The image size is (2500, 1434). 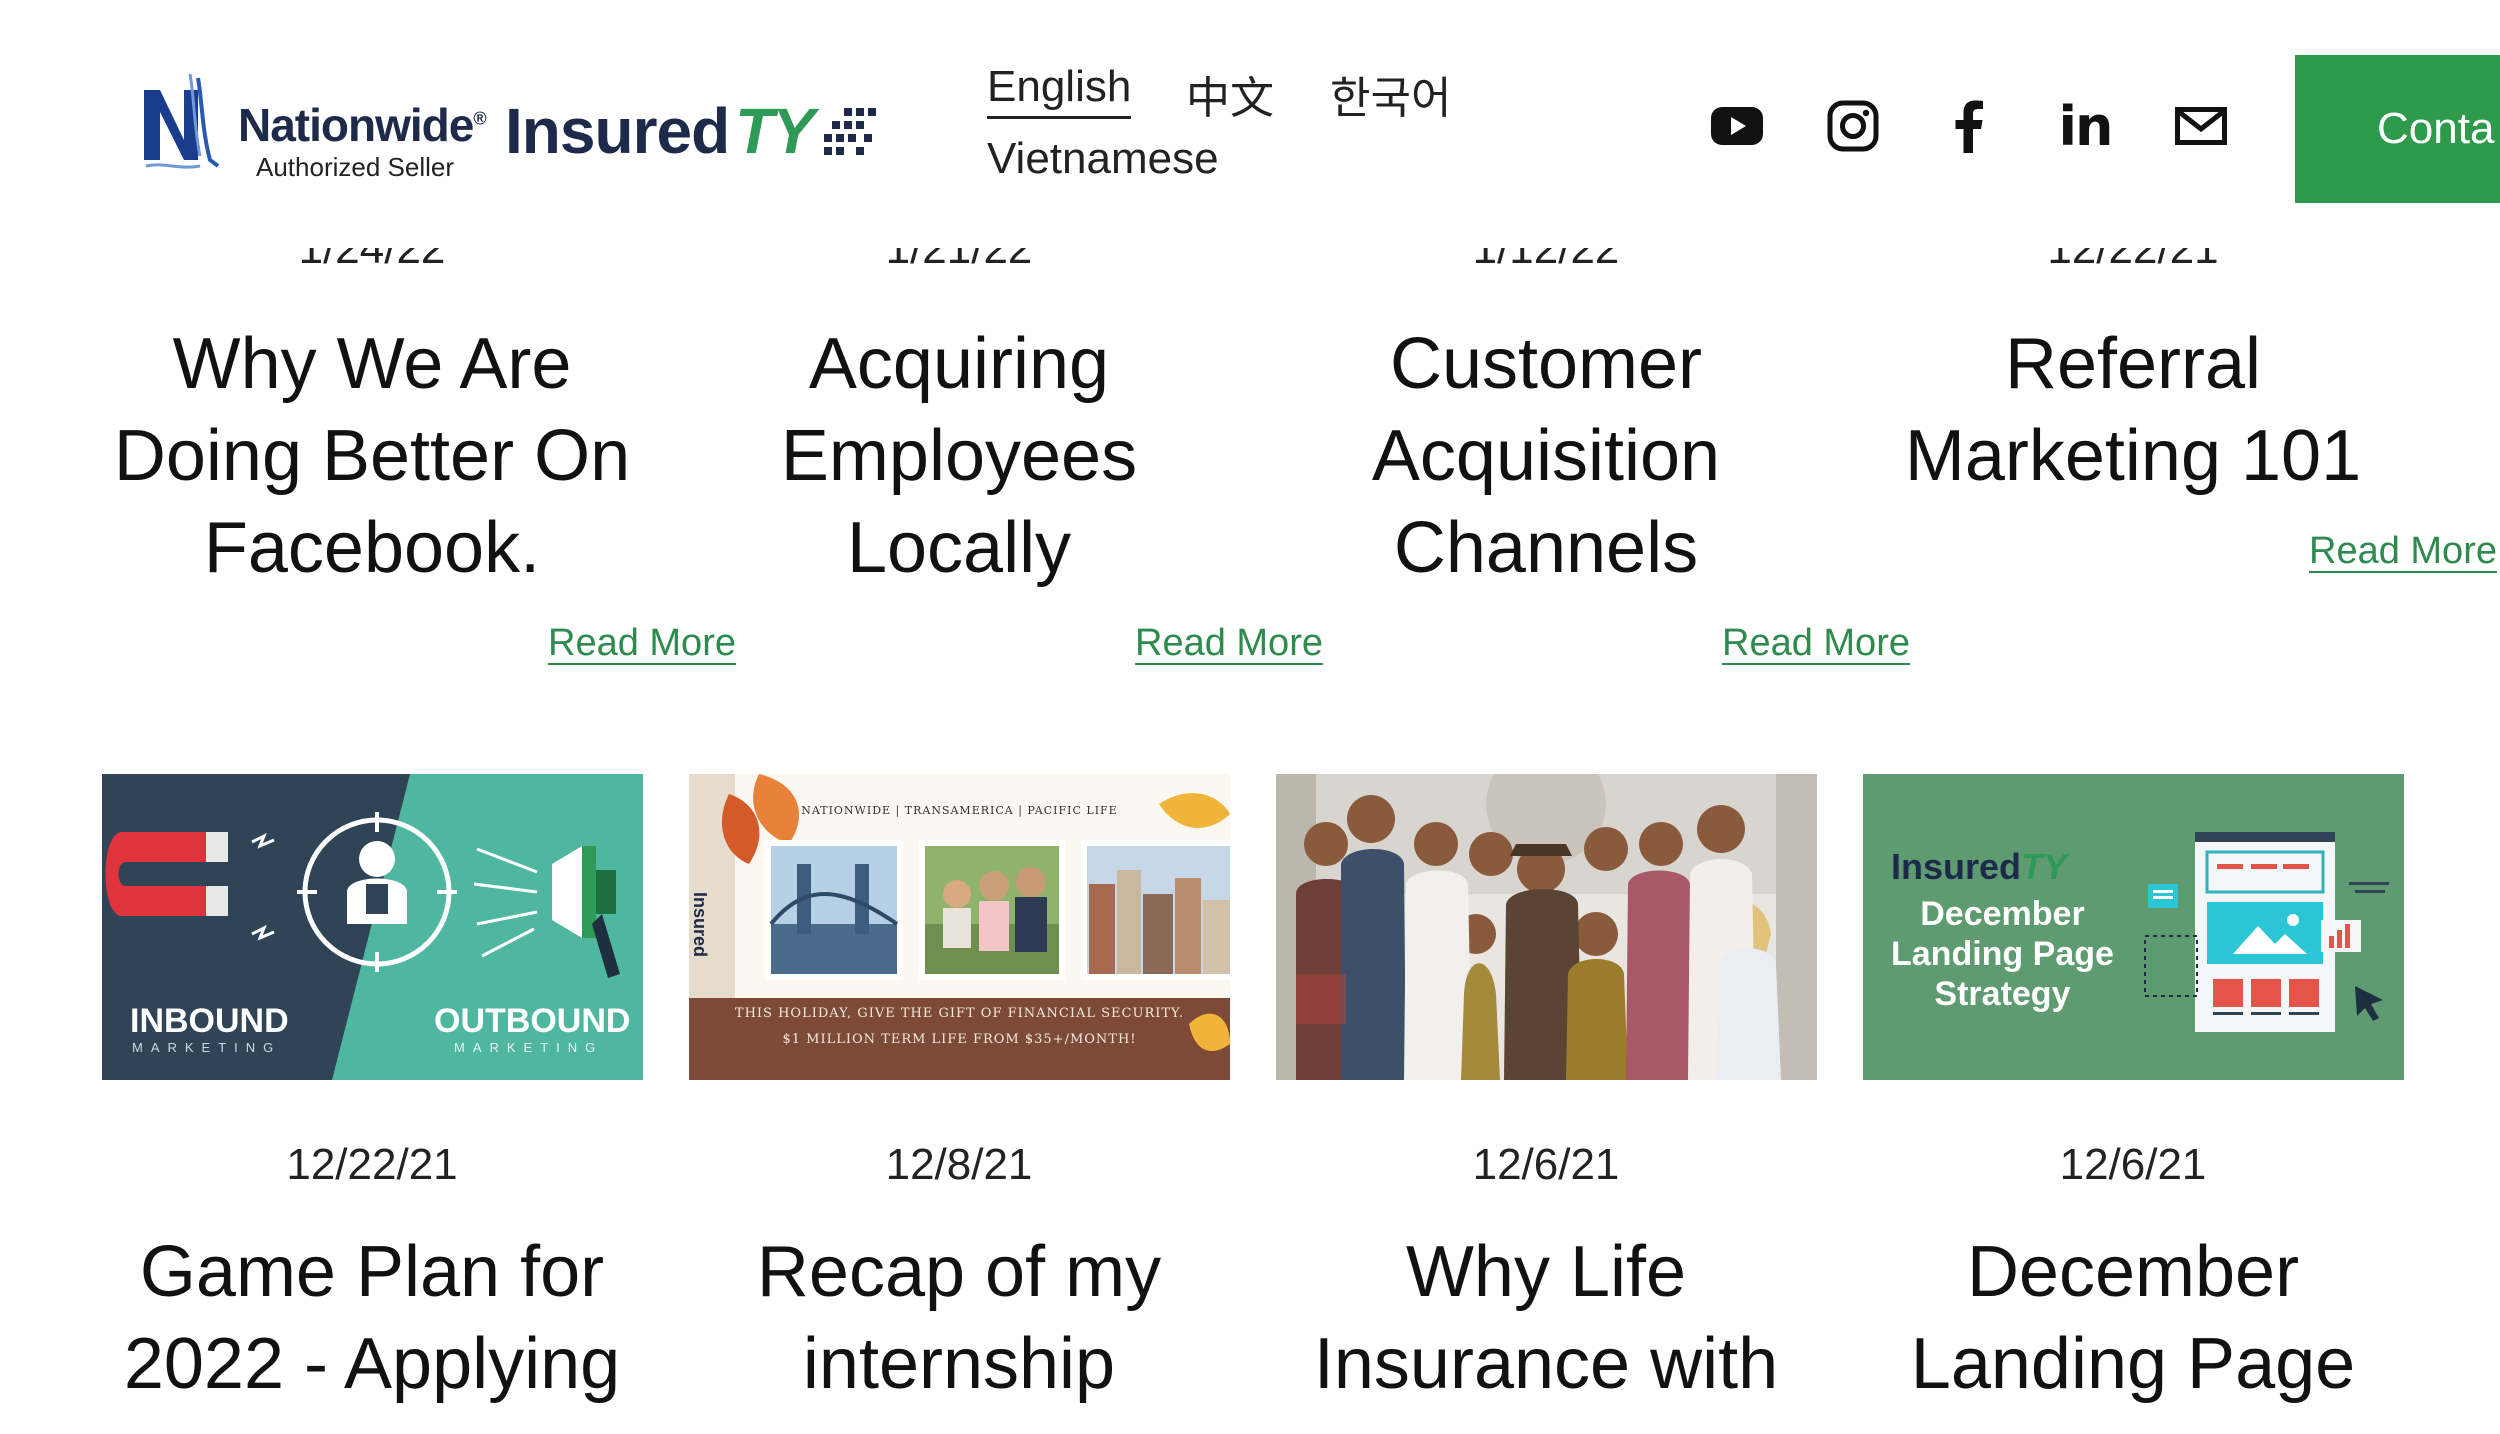 What do you see at coordinates (1546, 1364) in the screenshot?
I see `title-line: Insurance with` at bounding box center [1546, 1364].